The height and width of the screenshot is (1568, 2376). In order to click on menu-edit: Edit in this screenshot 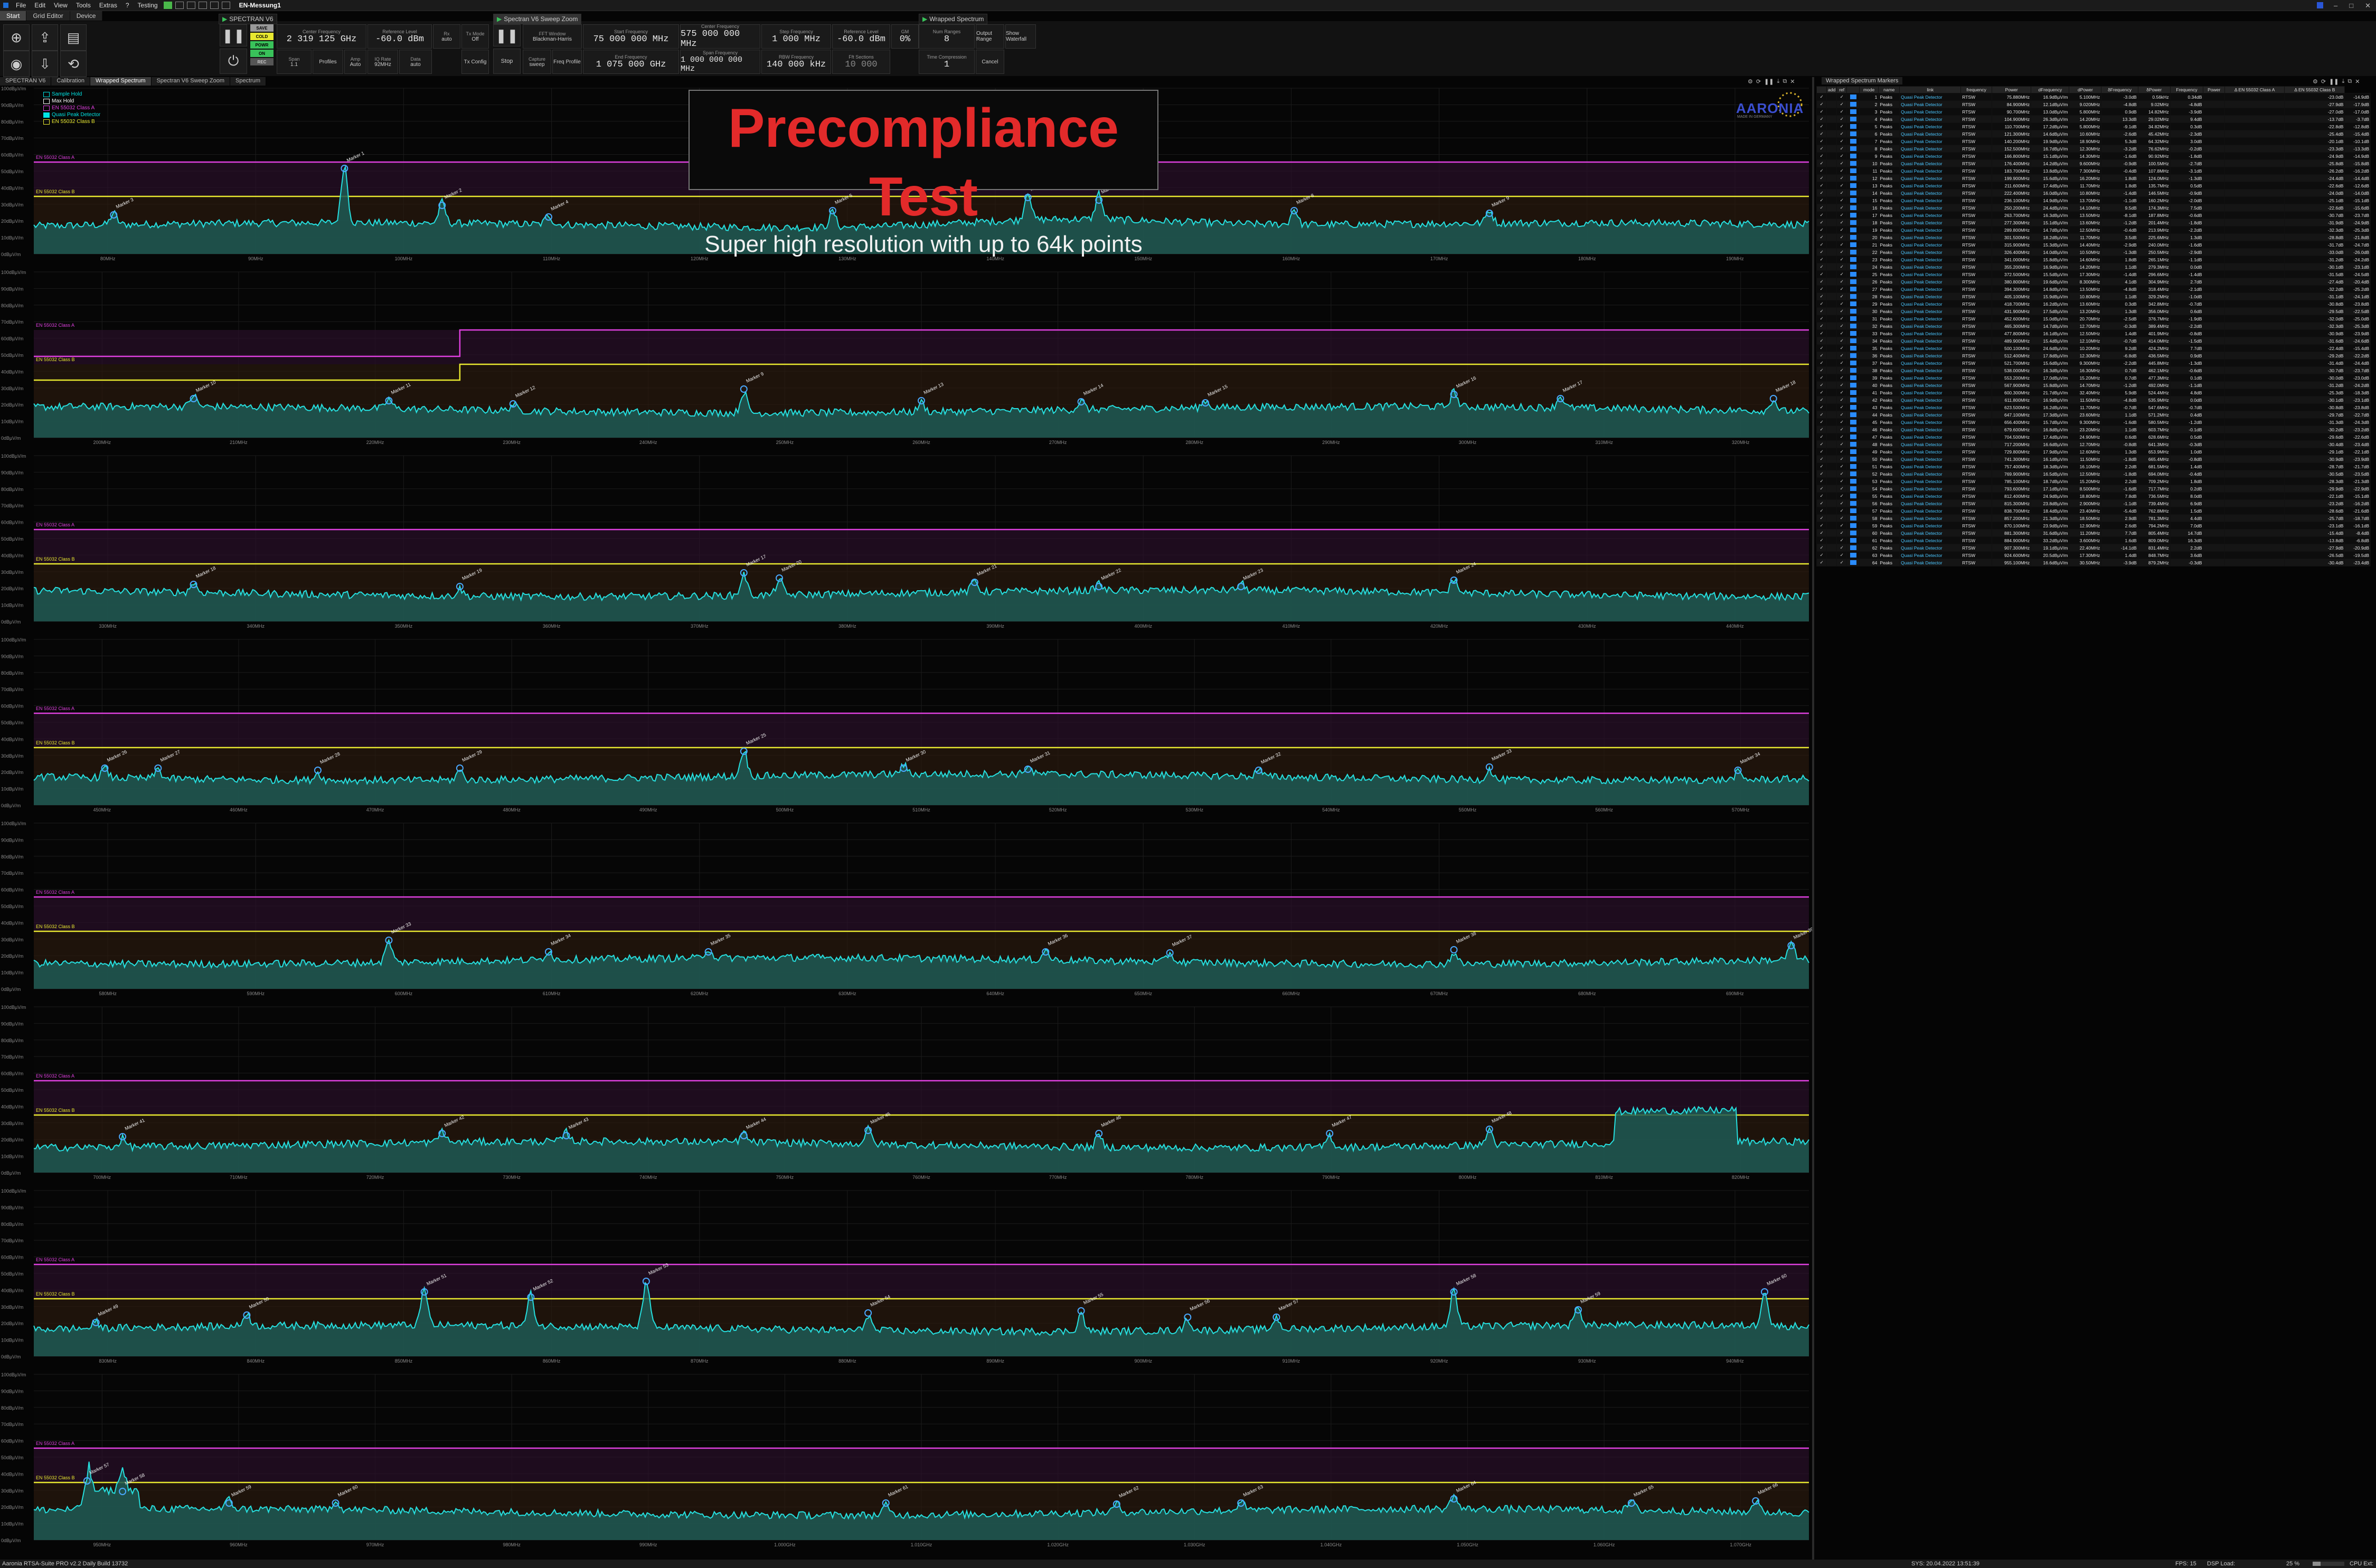, I will do `click(40, 6)`.